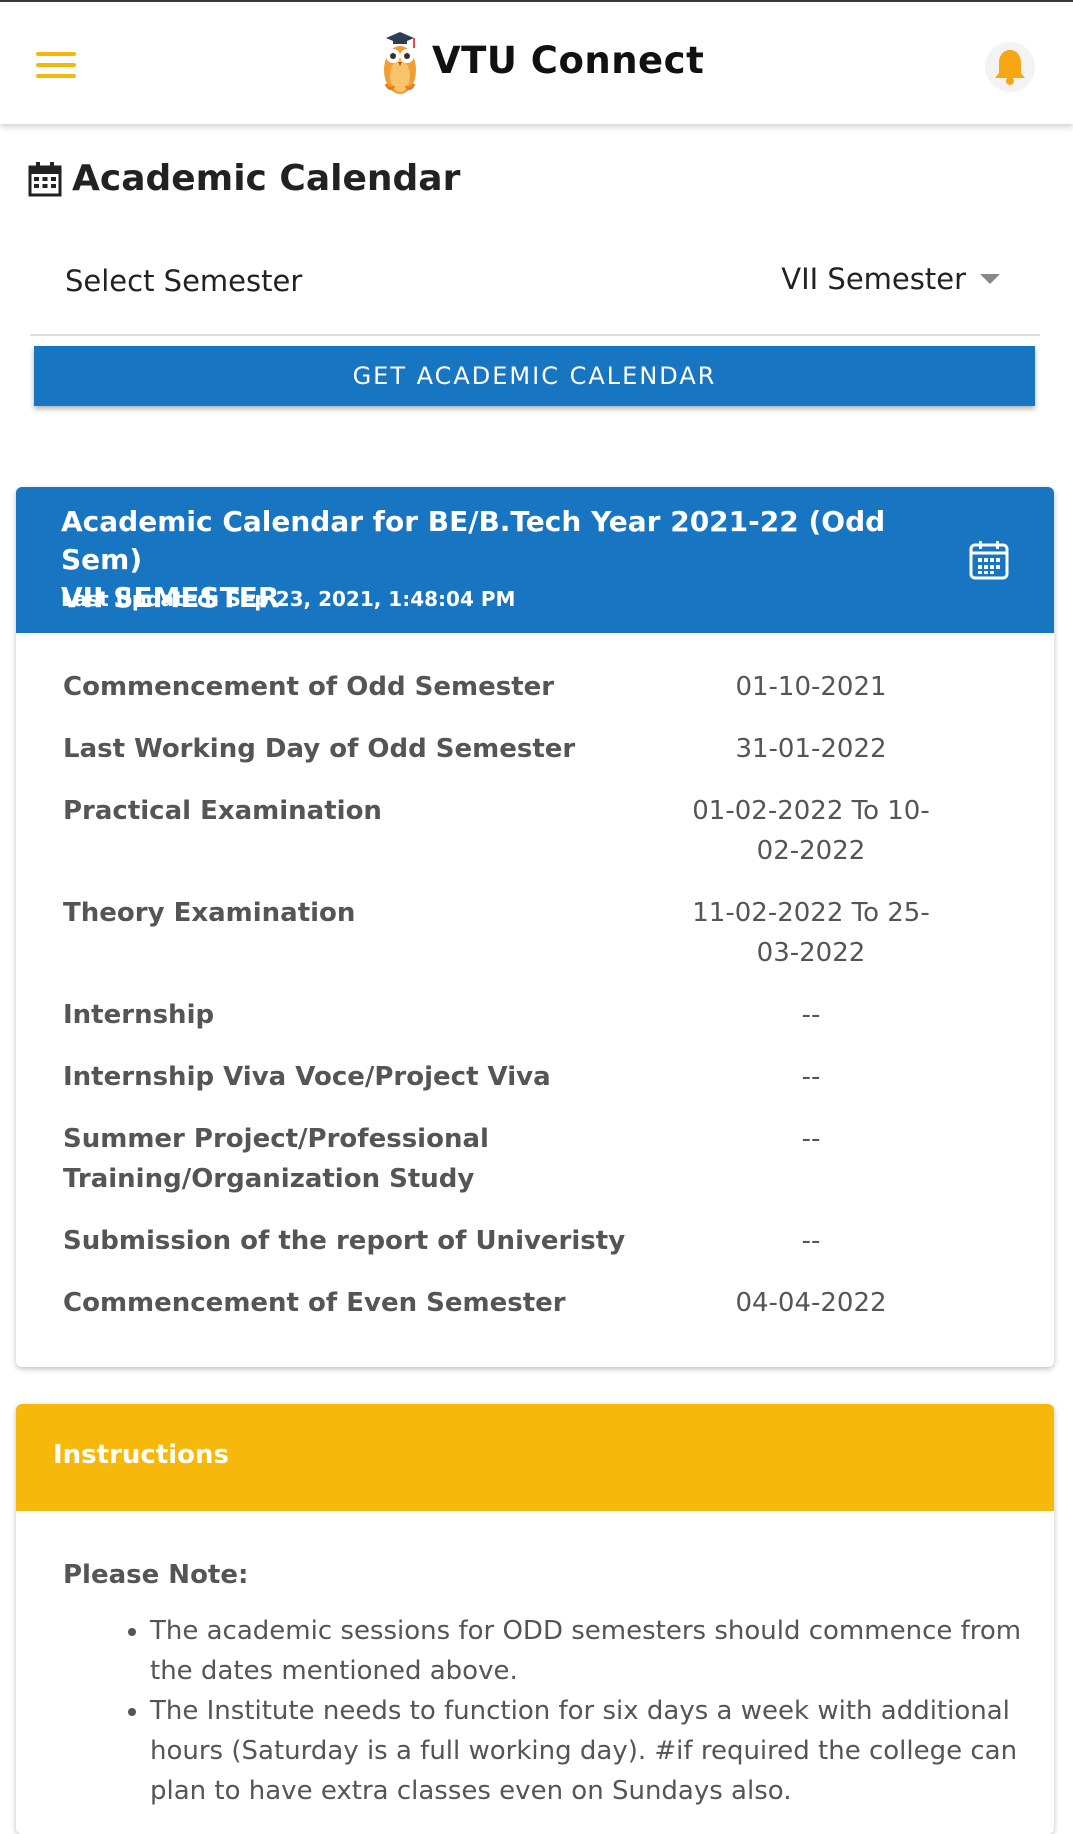  Describe the element at coordinates (811, 749) in the screenshot. I see `row-value: 31-01-2022` at that location.